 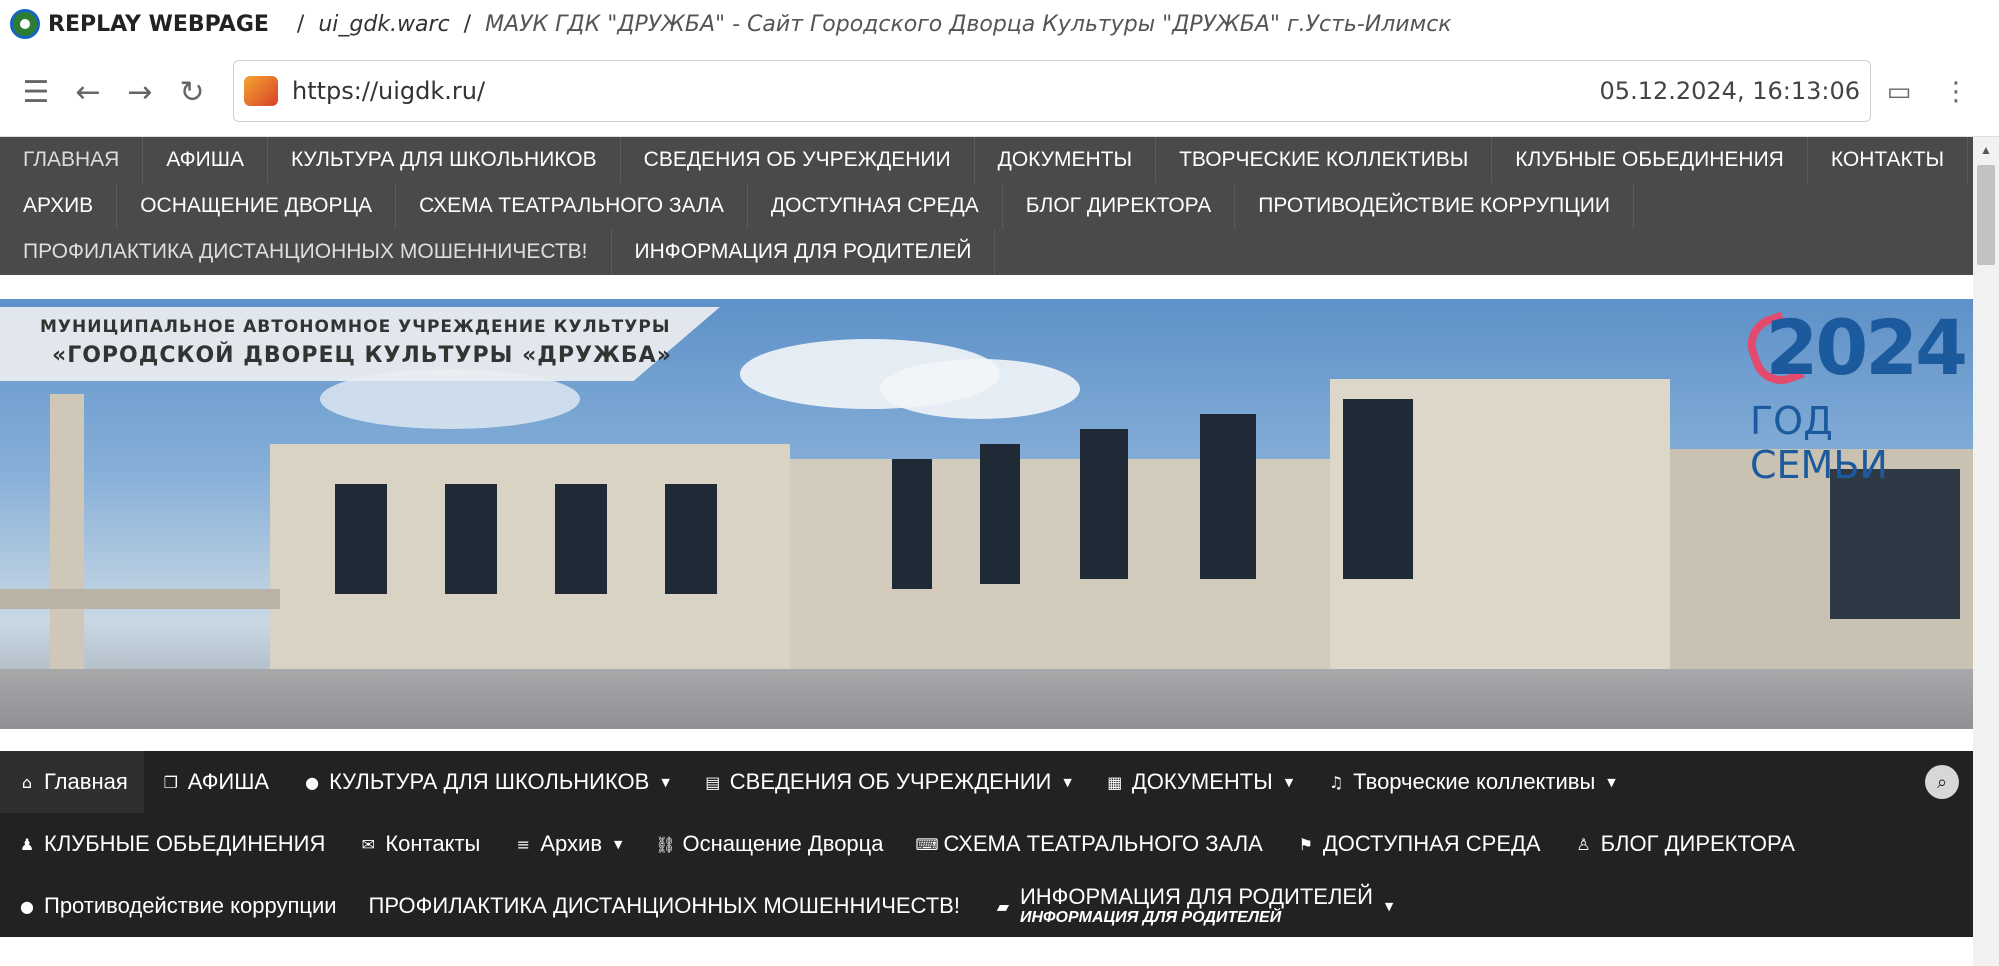 I want to click on copy-icon: ❐, so click(x=170, y=782).